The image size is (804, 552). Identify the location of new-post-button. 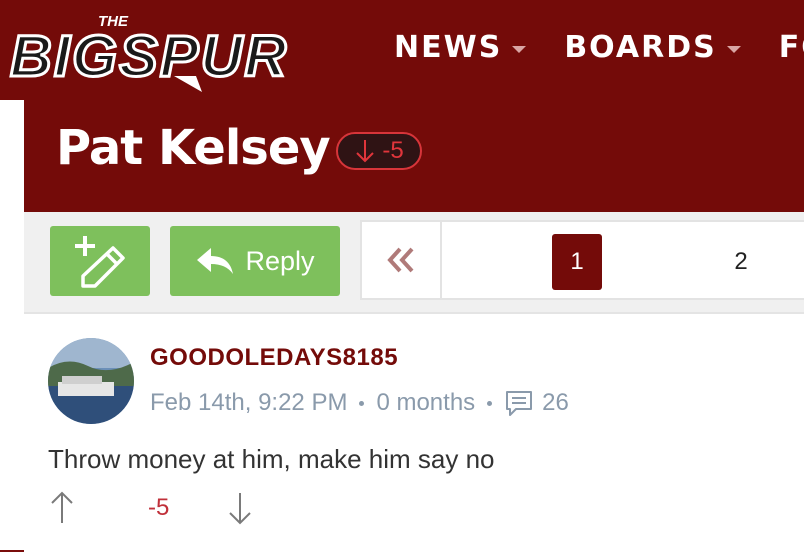
(100, 261).